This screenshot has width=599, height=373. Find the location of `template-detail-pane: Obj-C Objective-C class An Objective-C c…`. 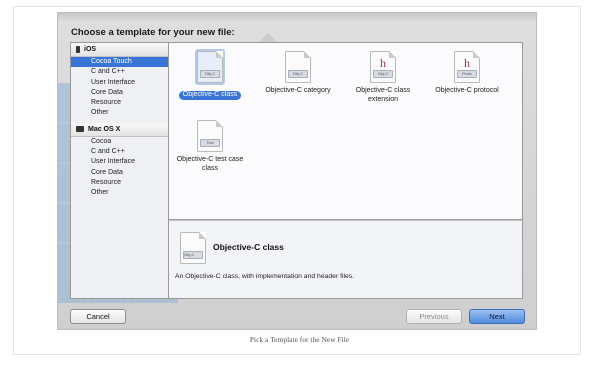

template-detail-pane: Obj-C Objective-C class An Objective-C c… is located at coordinates (346, 259).